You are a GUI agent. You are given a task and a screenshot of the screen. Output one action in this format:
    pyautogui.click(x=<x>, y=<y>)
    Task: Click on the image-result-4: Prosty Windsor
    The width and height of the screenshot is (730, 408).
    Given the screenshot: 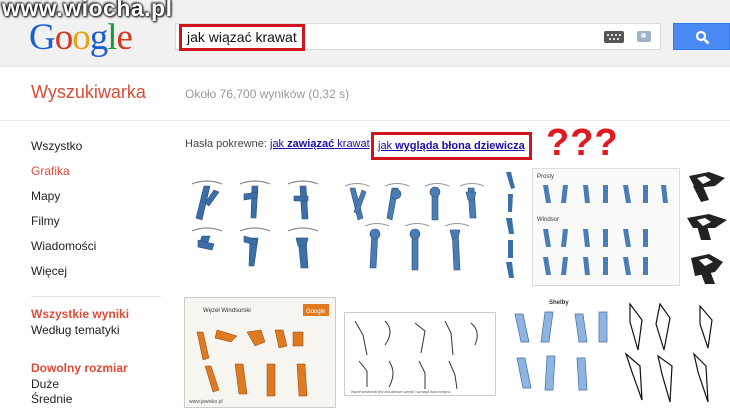 What is the action you would take?
    pyautogui.click(x=606, y=227)
    